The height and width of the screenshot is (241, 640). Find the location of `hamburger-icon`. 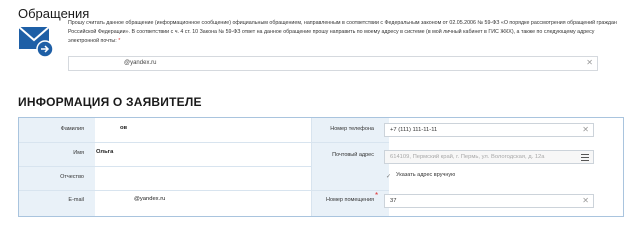

hamburger-icon is located at coordinates (585, 157).